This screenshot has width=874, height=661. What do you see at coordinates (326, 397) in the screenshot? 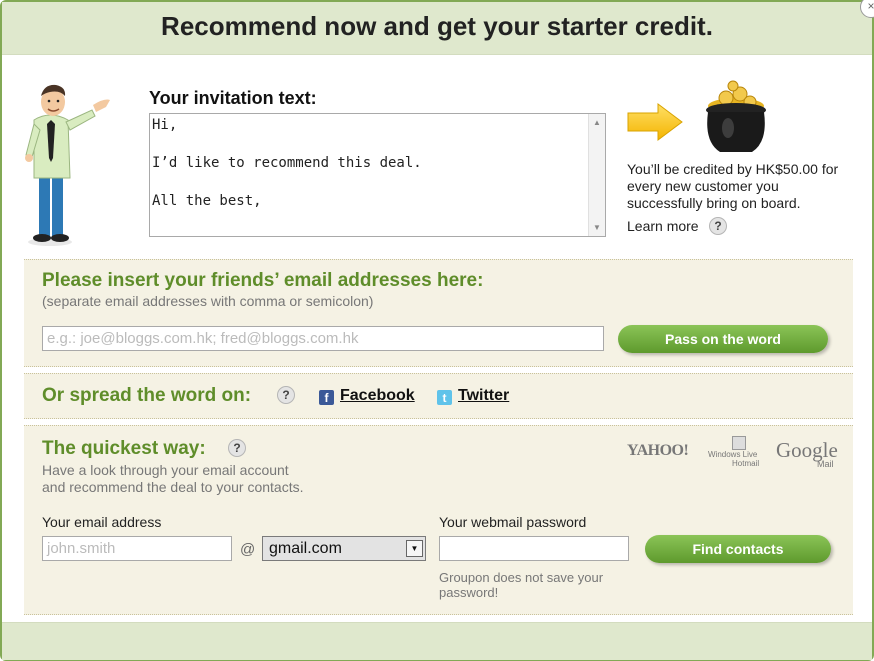
I see `facebook-icon: f` at bounding box center [326, 397].